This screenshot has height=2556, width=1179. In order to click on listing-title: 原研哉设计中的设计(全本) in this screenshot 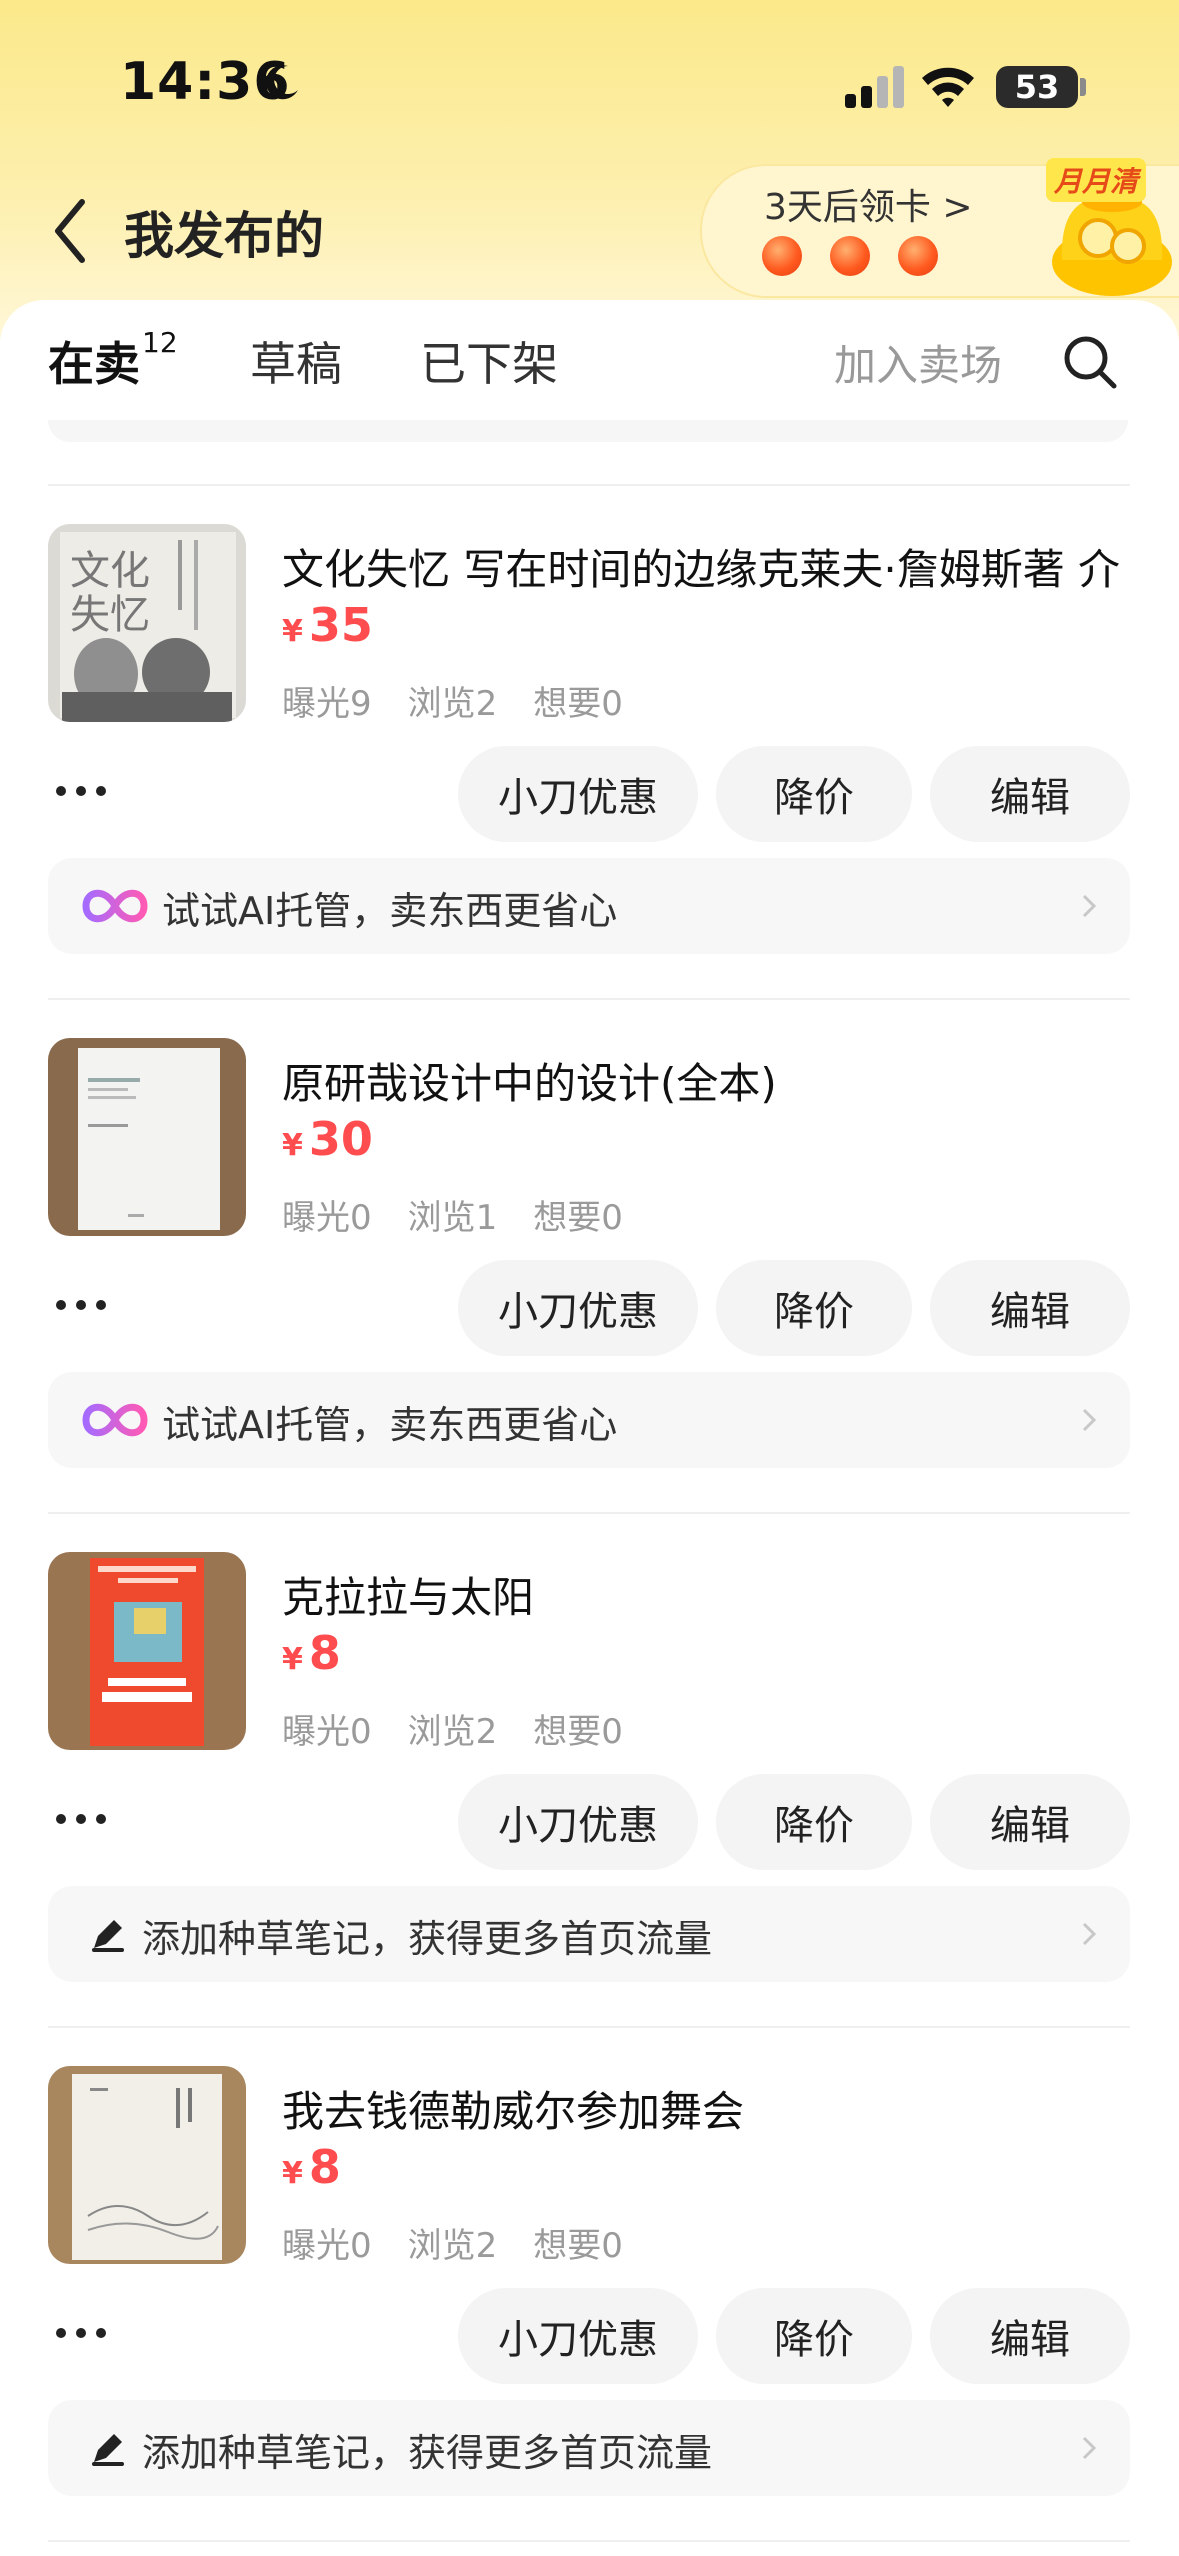, I will do `click(529, 1080)`.